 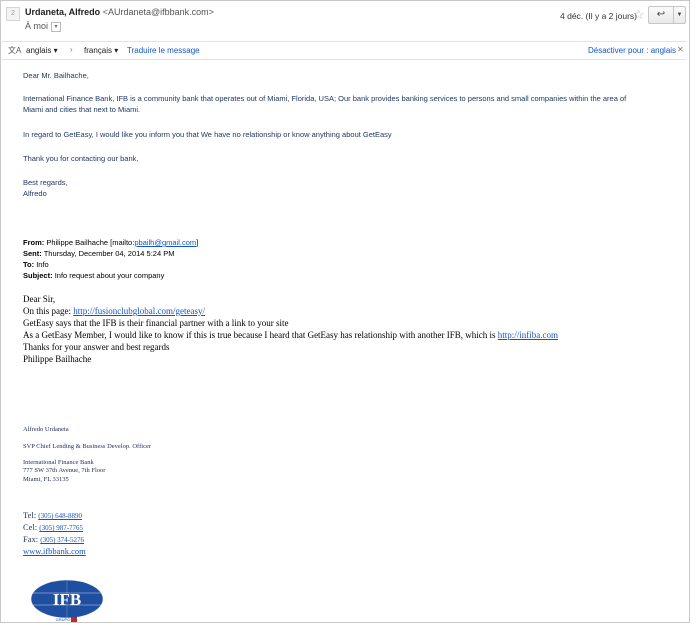 What do you see at coordinates (35, 193) in the screenshot?
I see `signoff: Alfredo` at bounding box center [35, 193].